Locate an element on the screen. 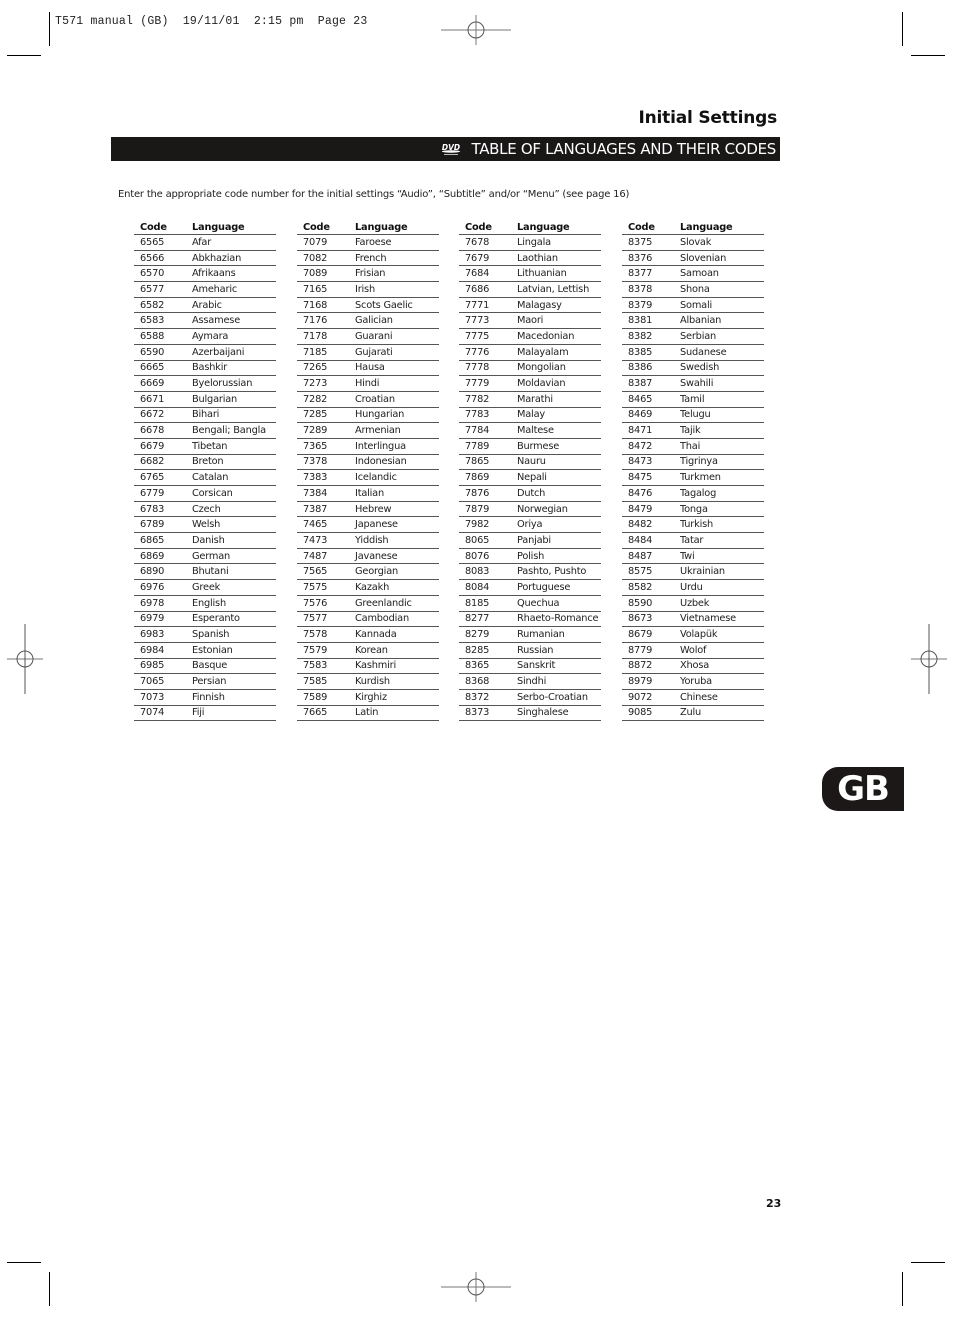  language-name: Lingala is located at coordinates (556, 242).